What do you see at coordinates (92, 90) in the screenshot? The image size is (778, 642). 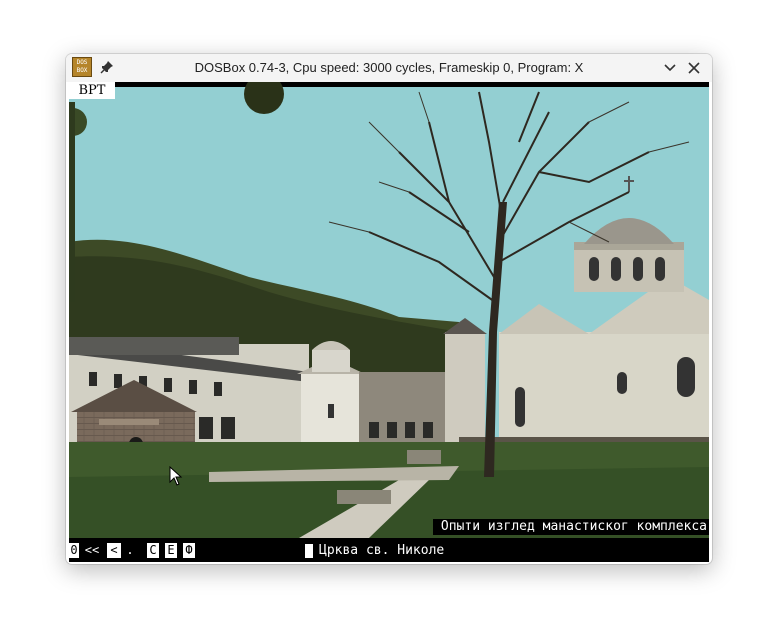 I see `top-label: ВРТ` at bounding box center [92, 90].